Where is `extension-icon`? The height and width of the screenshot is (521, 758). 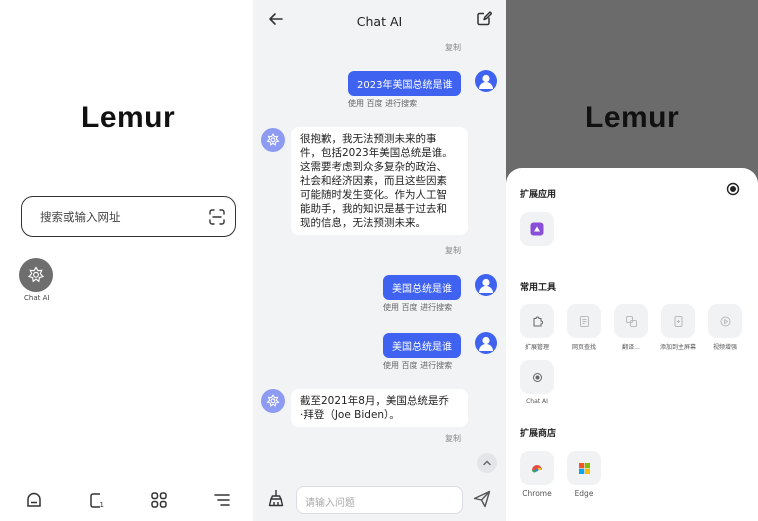 extension-icon is located at coordinates (538, 321).